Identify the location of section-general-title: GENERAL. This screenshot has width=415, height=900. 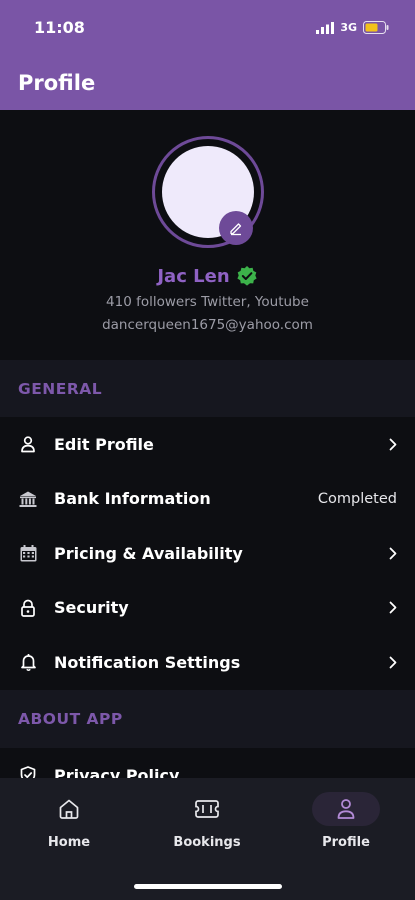
(60, 388).